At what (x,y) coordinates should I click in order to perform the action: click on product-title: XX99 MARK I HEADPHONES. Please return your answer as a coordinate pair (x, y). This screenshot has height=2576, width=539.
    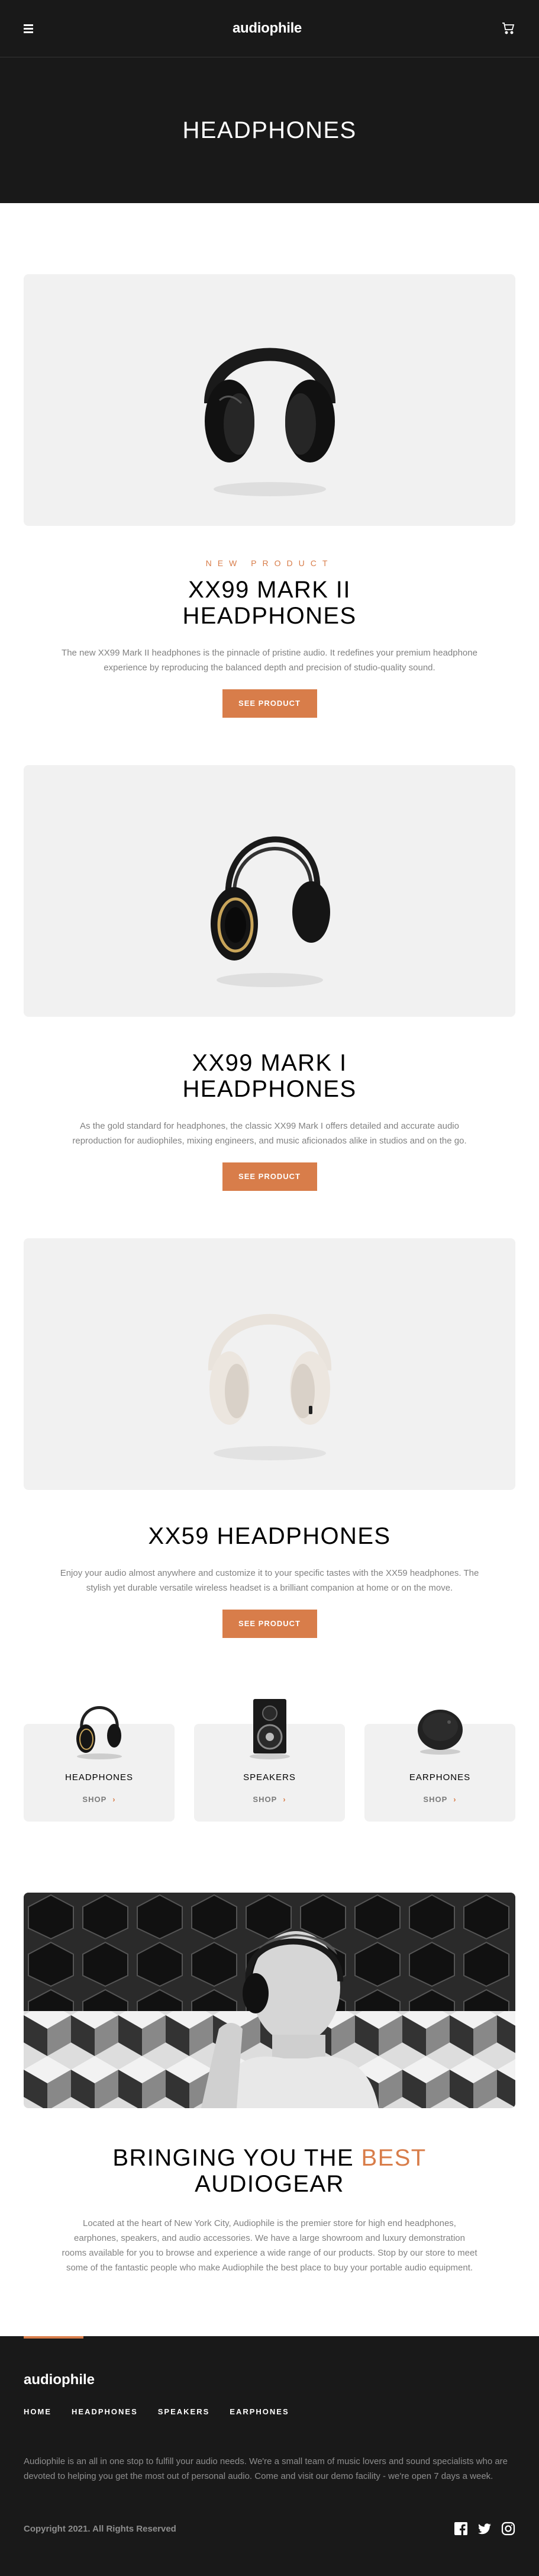
    Looking at the image, I should click on (269, 1076).